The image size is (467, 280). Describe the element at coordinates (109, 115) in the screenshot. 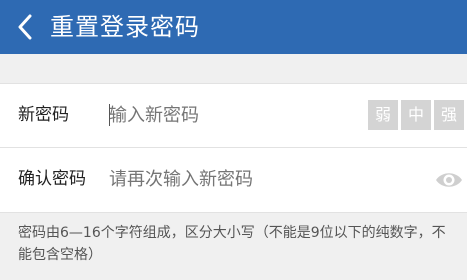

I see `text-cursor` at that location.